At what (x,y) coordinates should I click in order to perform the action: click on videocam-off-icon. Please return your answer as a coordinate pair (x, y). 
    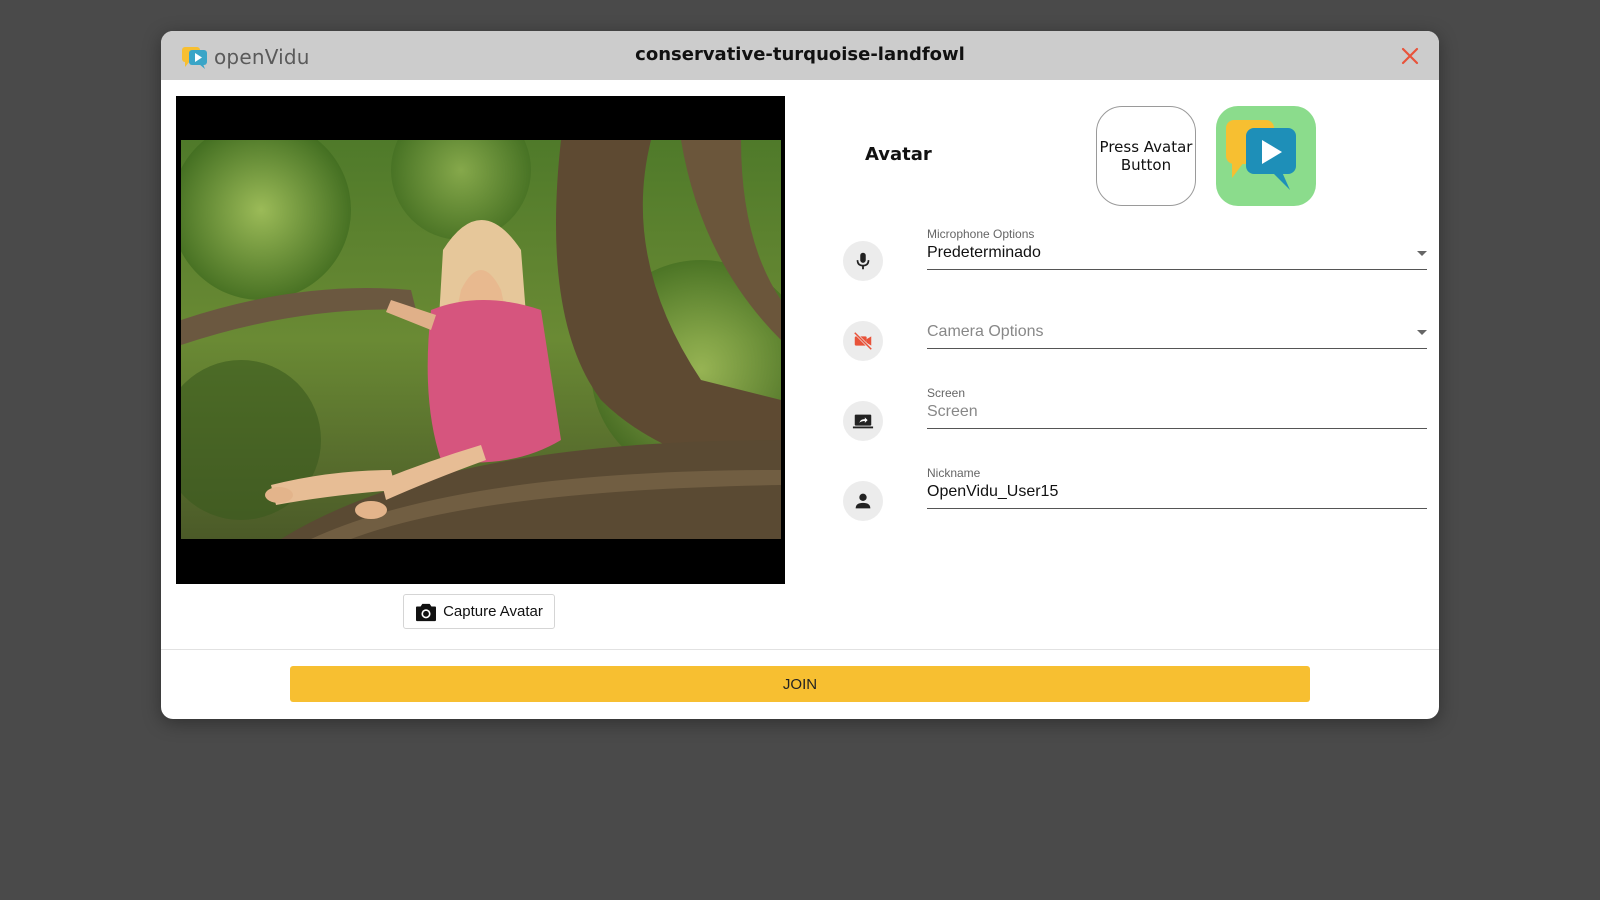
    Looking at the image, I should click on (863, 341).